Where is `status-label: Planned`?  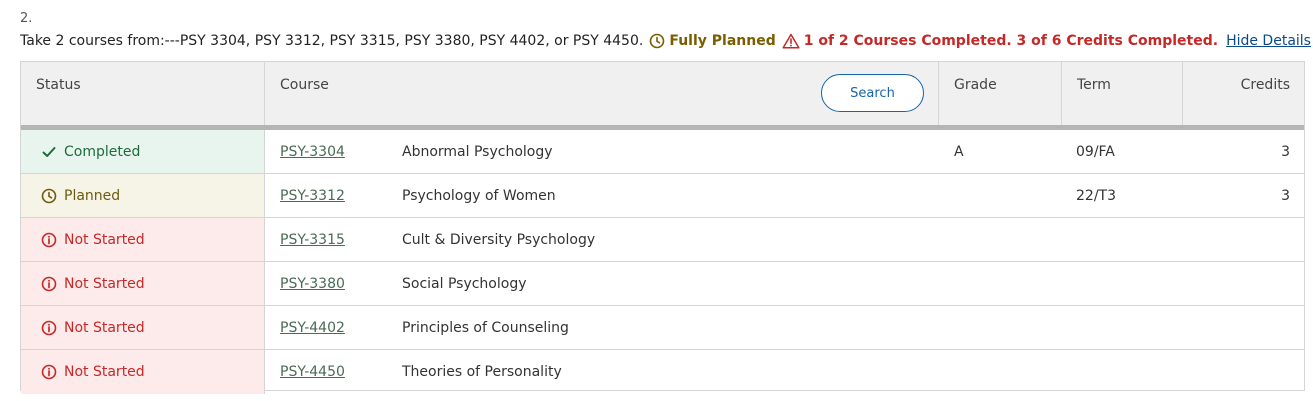 status-label: Planned is located at coordinates (92, 195).